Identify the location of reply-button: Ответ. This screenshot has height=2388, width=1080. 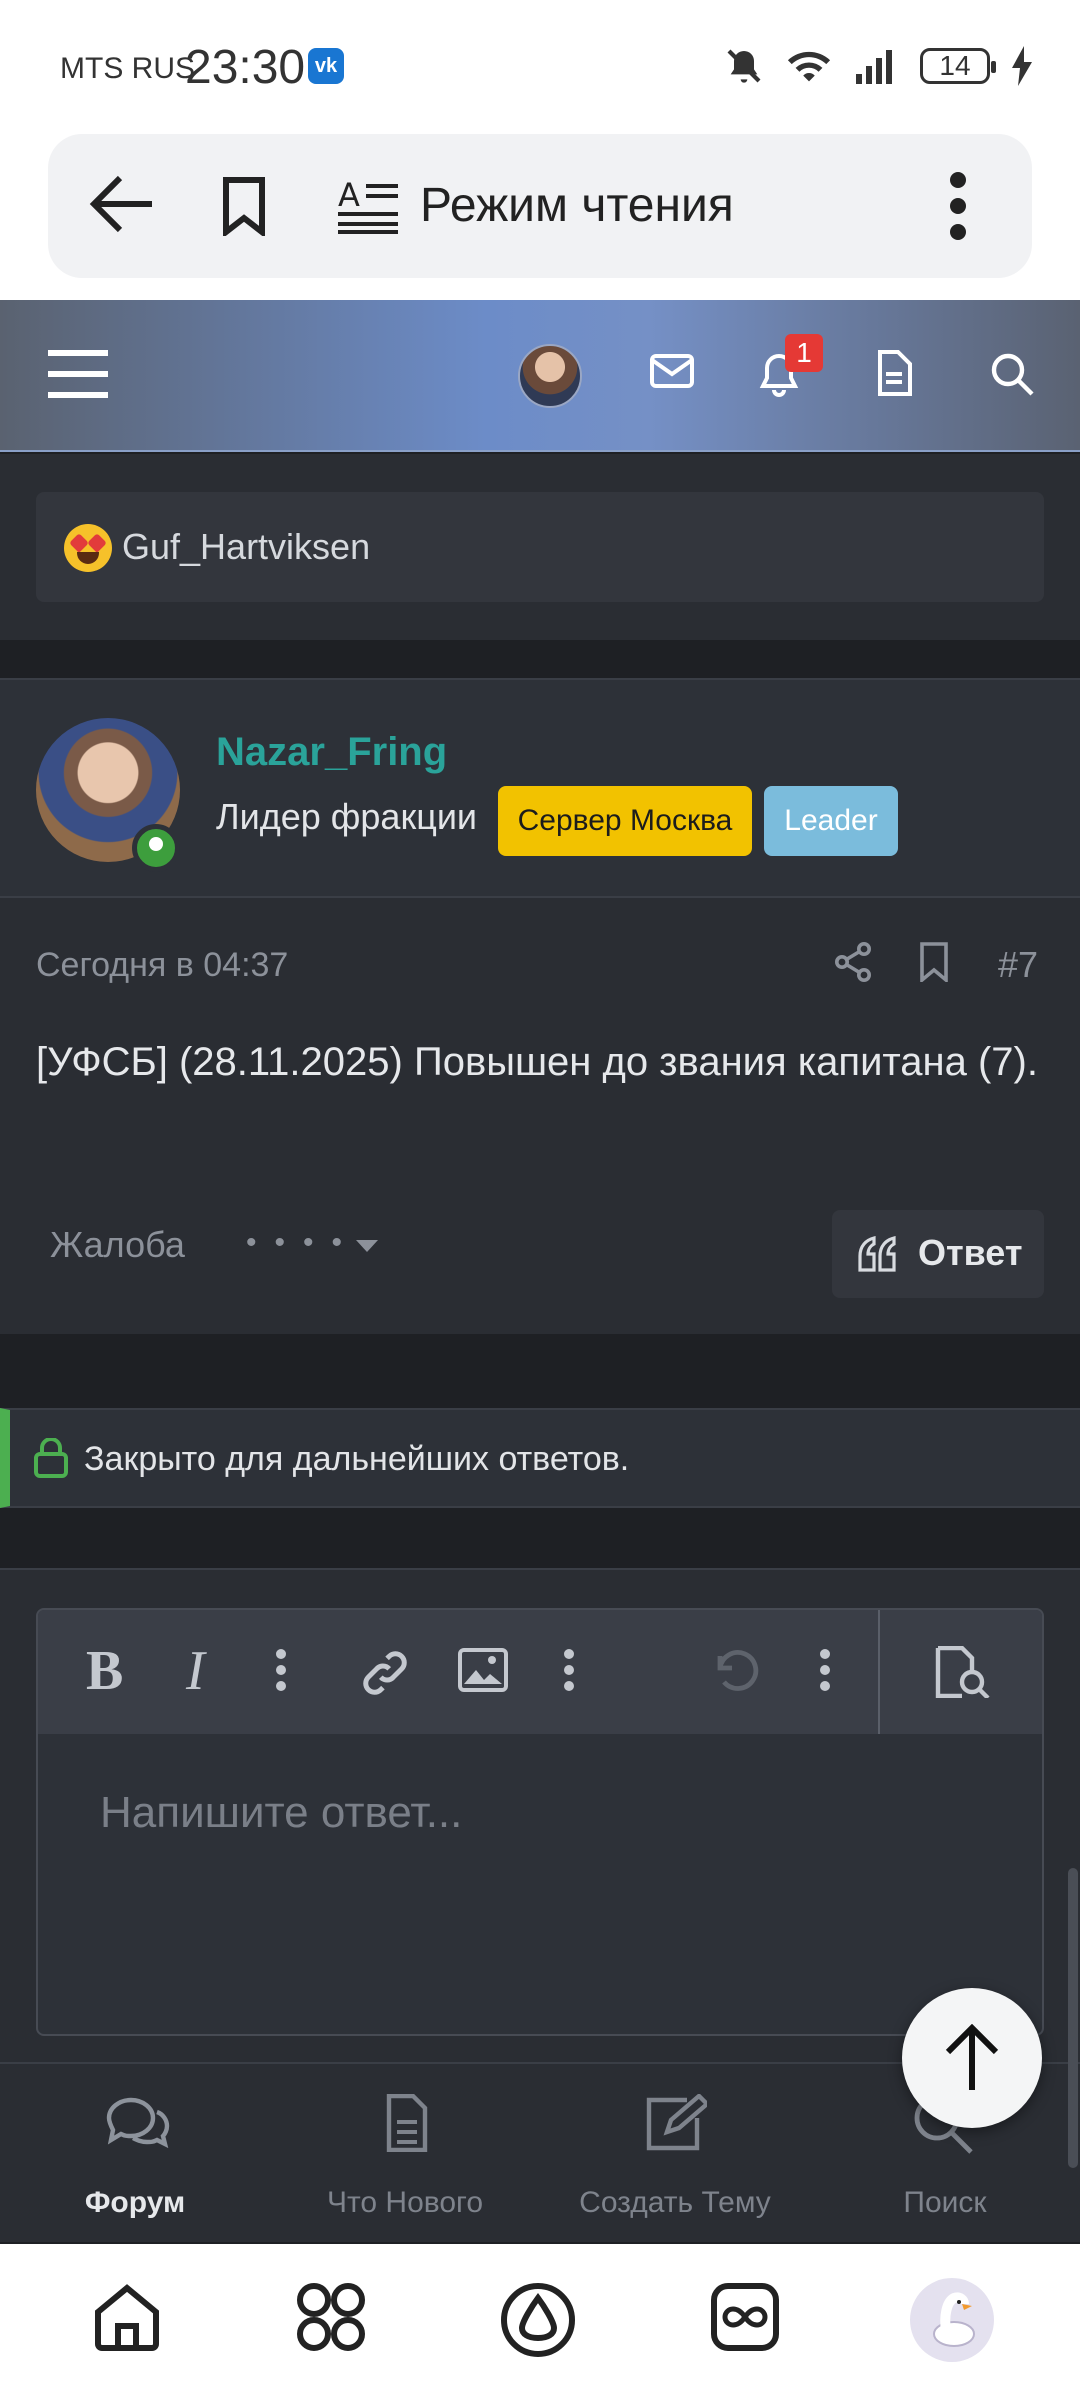
(938, 1254).